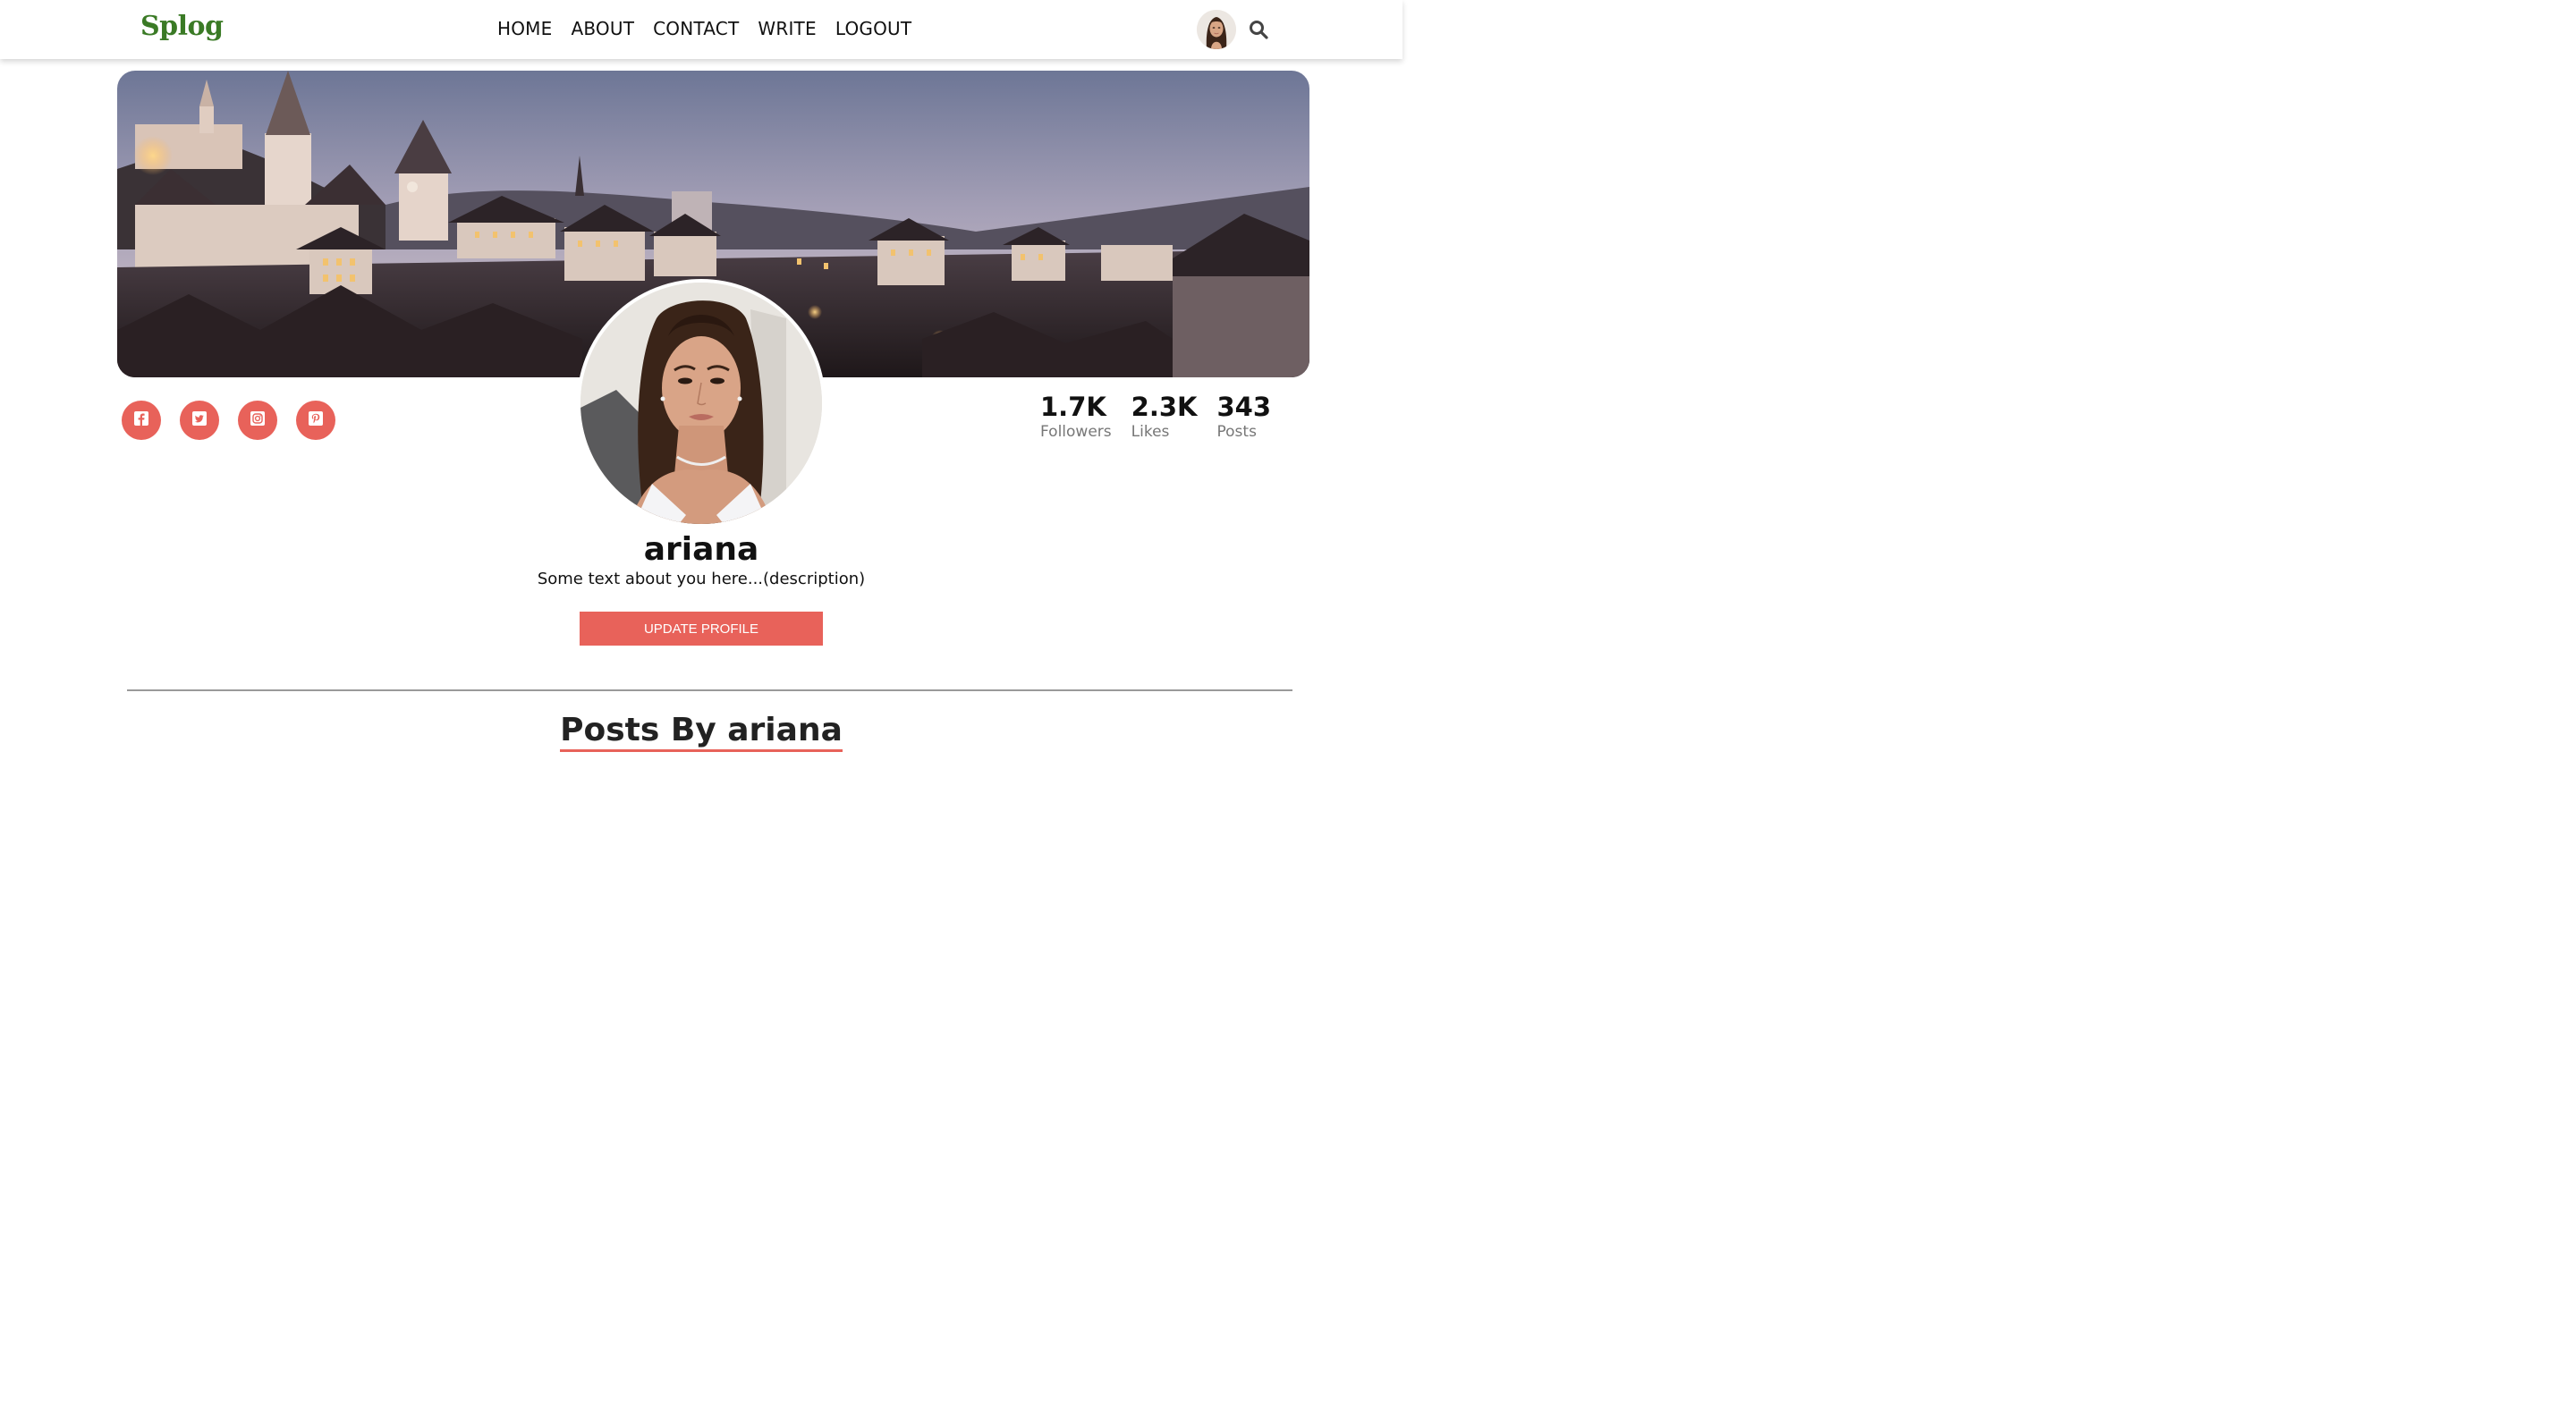 The image size is (2576, 1411). What do you see at coordinates (873, 28) in the screenshot?
I see `nav-item-logout: LOGOUT` at bounding box center [873, 28].